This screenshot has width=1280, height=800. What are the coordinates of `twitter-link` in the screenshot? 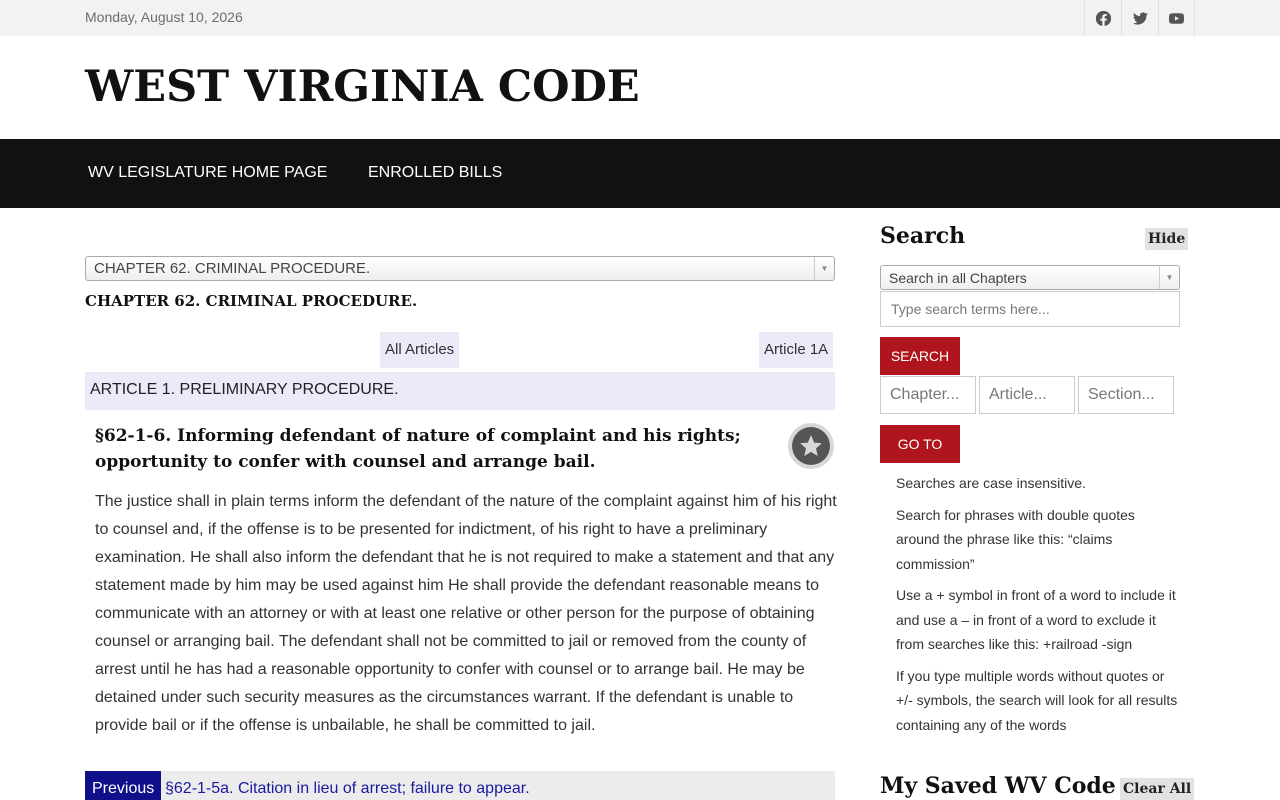 It's located at (1139, 18).